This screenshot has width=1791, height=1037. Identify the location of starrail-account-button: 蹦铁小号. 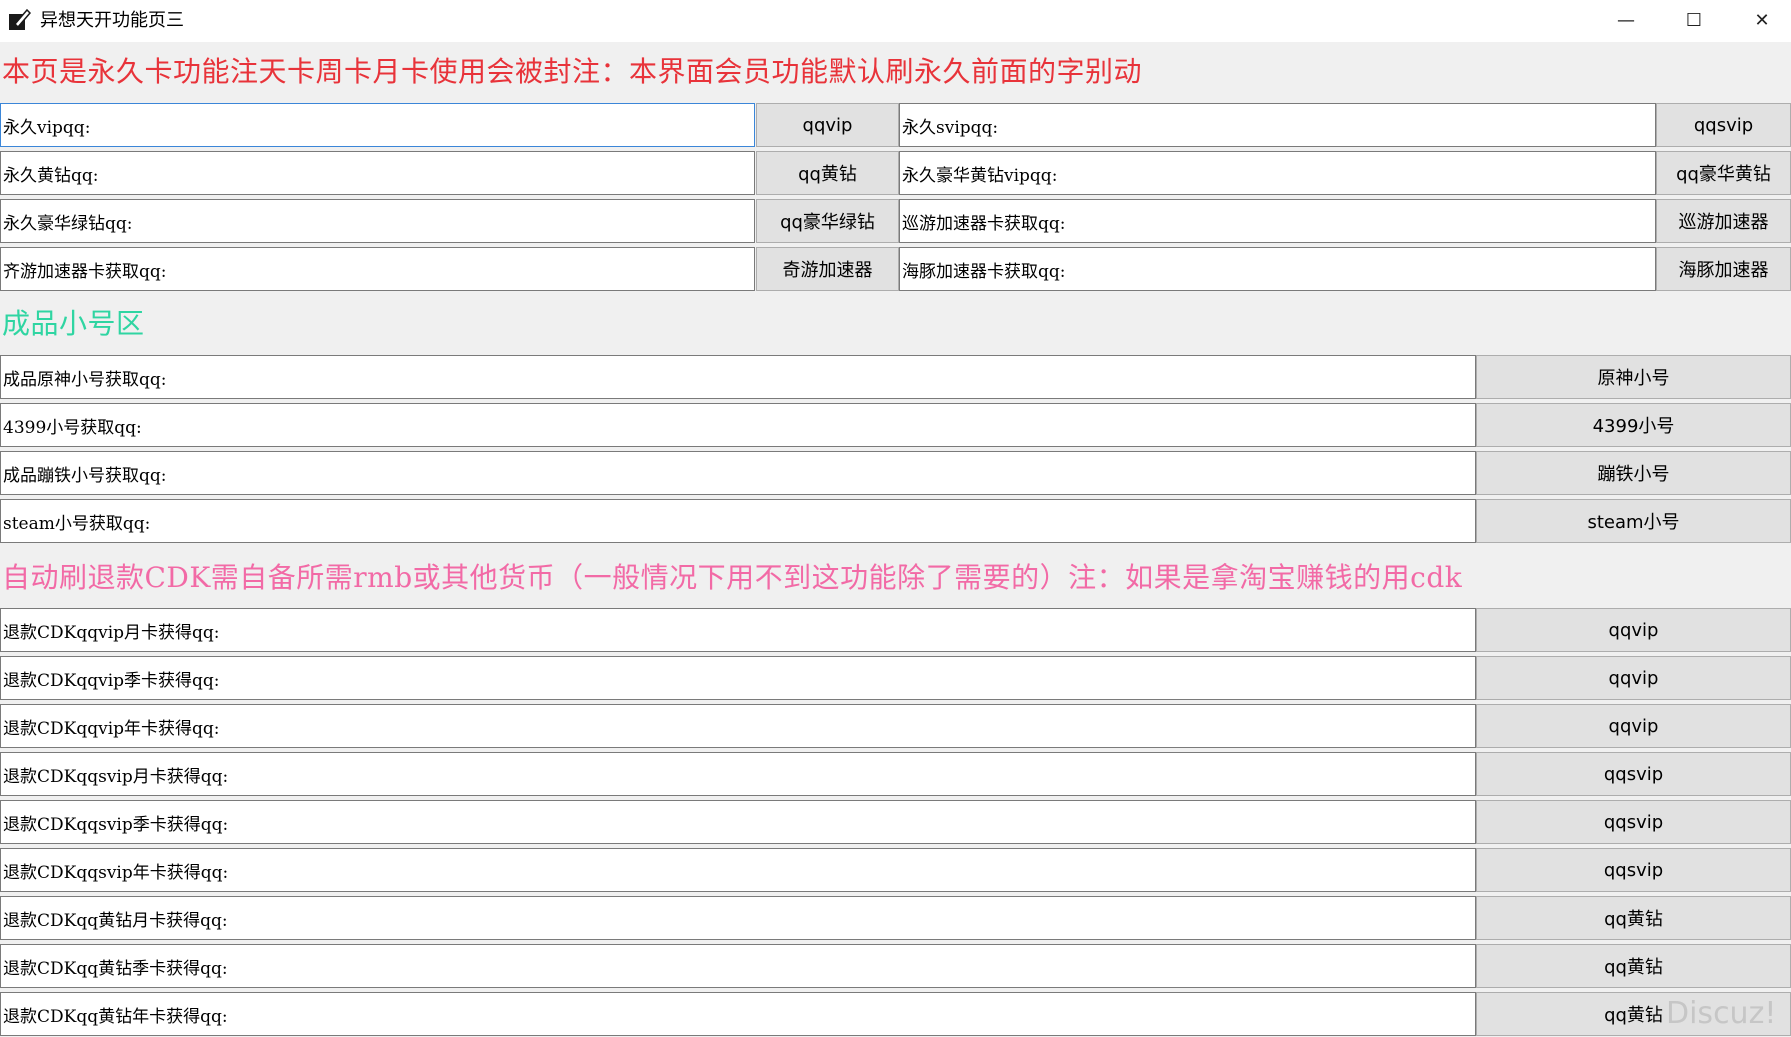
(1633, 473).